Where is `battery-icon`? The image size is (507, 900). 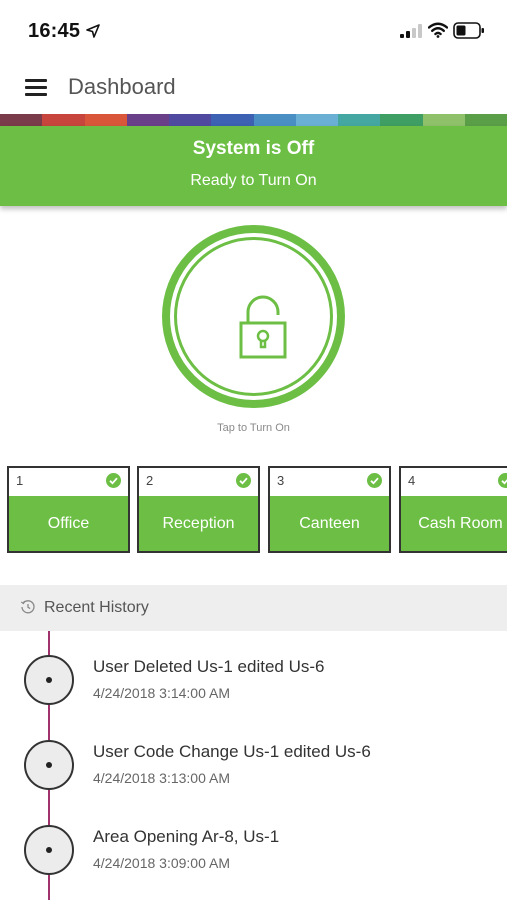
battery-icon is located at coordinates (468, 30).